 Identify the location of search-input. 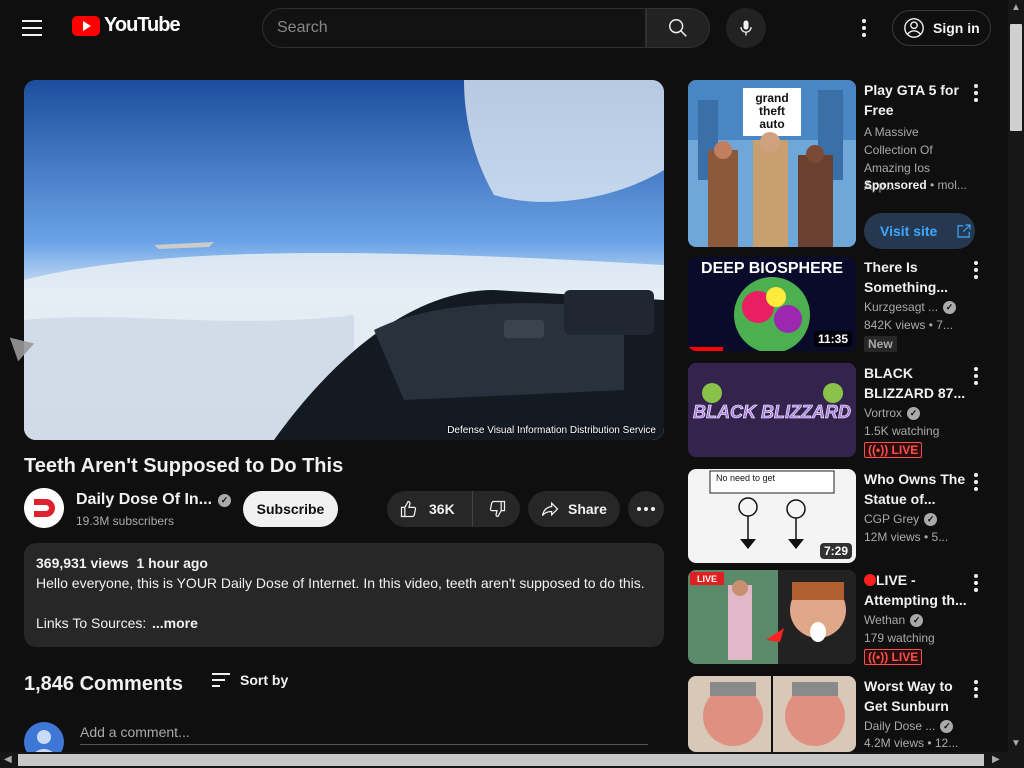
(461, 28).